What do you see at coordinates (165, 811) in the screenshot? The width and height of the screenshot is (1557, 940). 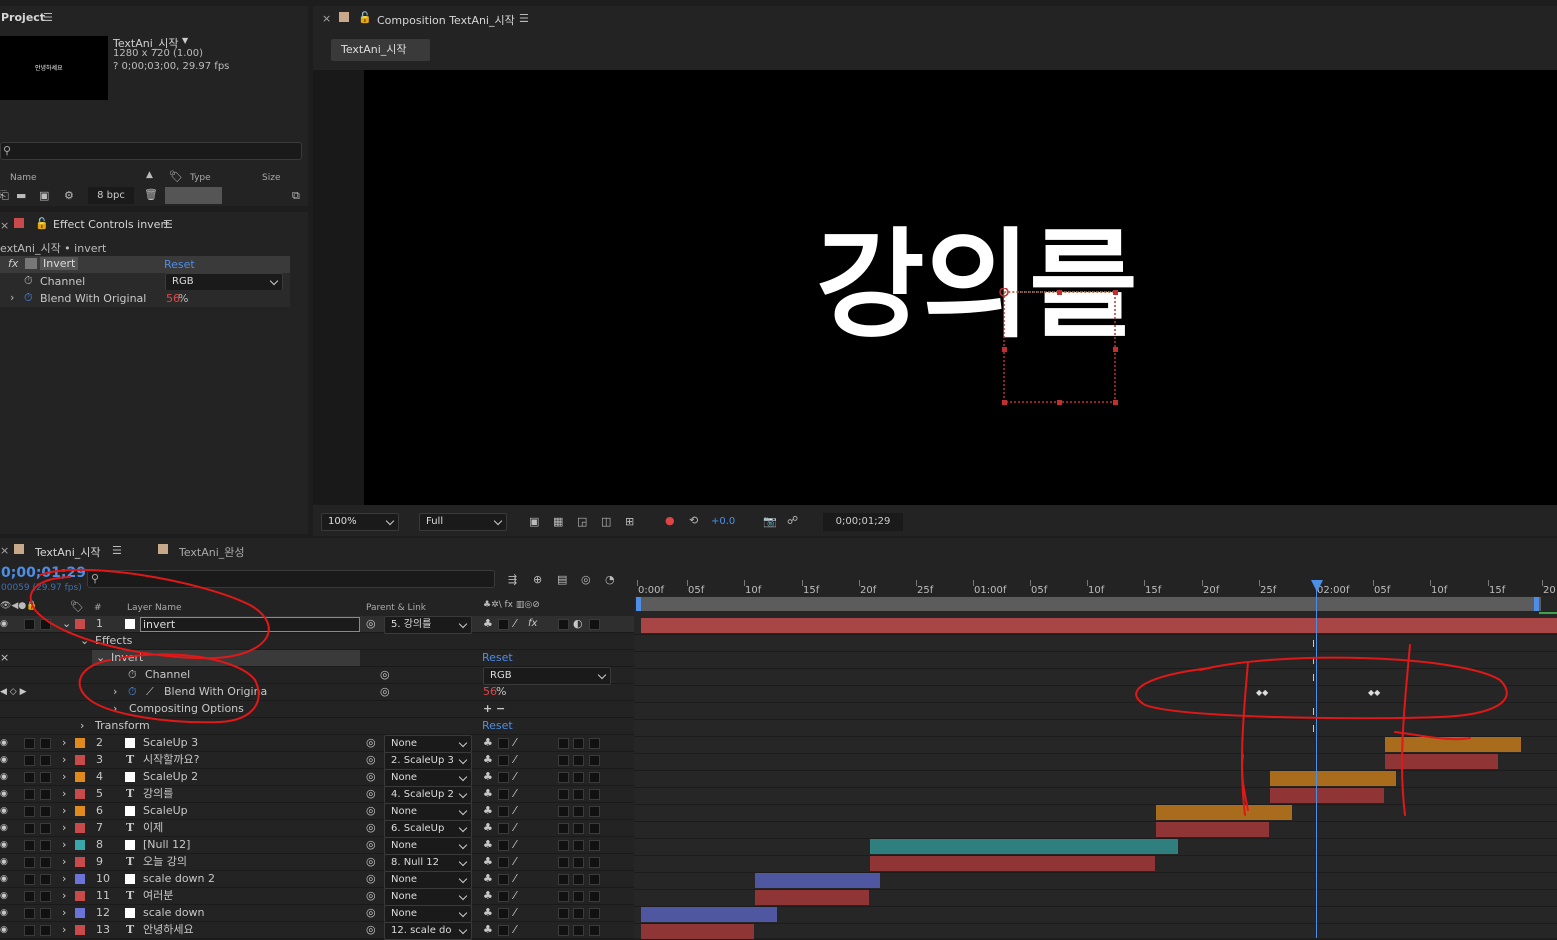 I see `layer-name: ScaleUp` at bounding box center [165, 811].